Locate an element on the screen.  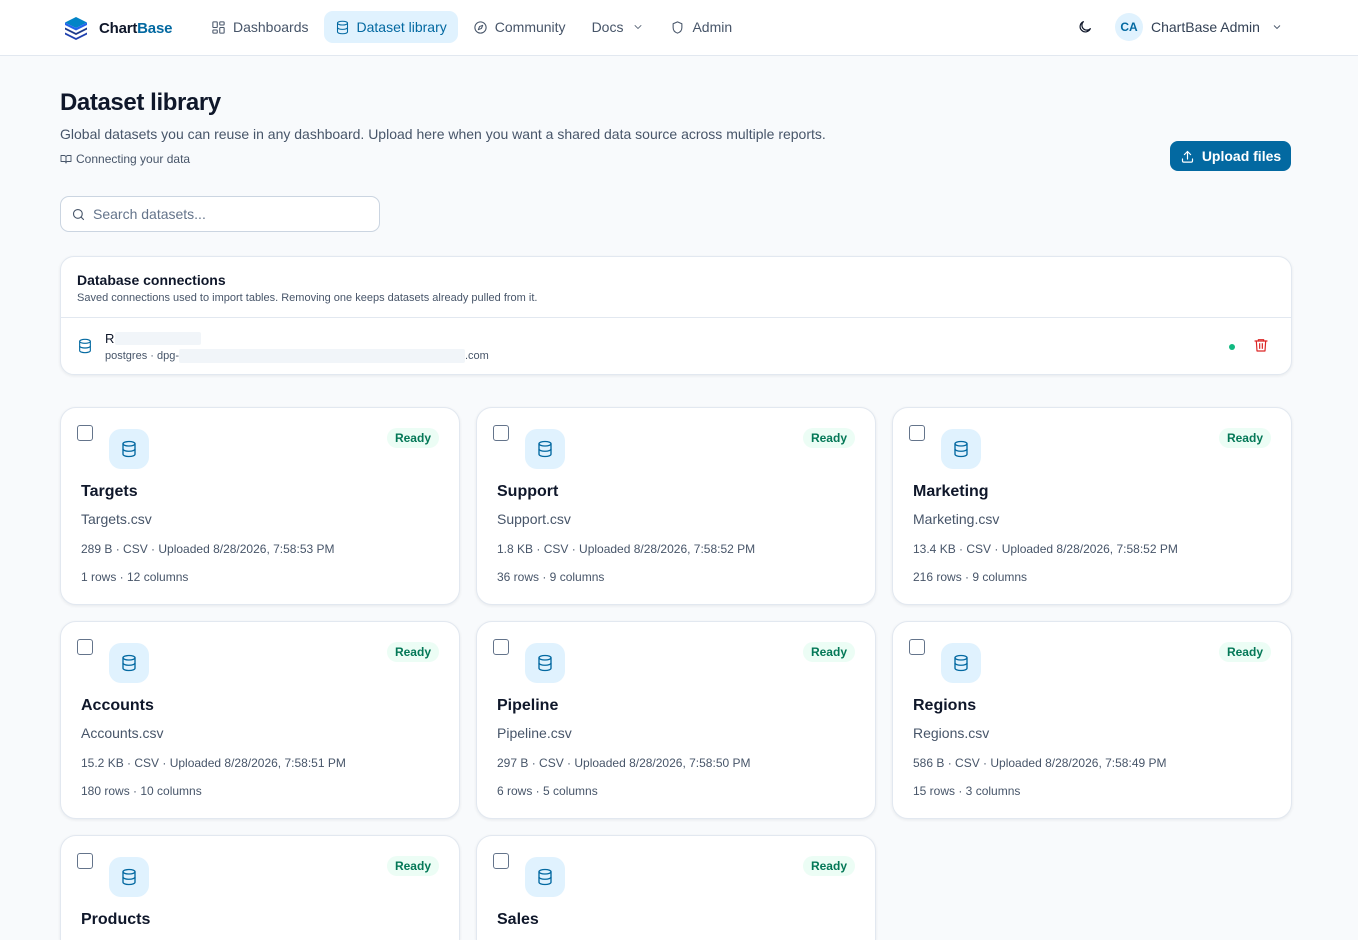
theme-toggle-button is located at coordinates (1085, 27).